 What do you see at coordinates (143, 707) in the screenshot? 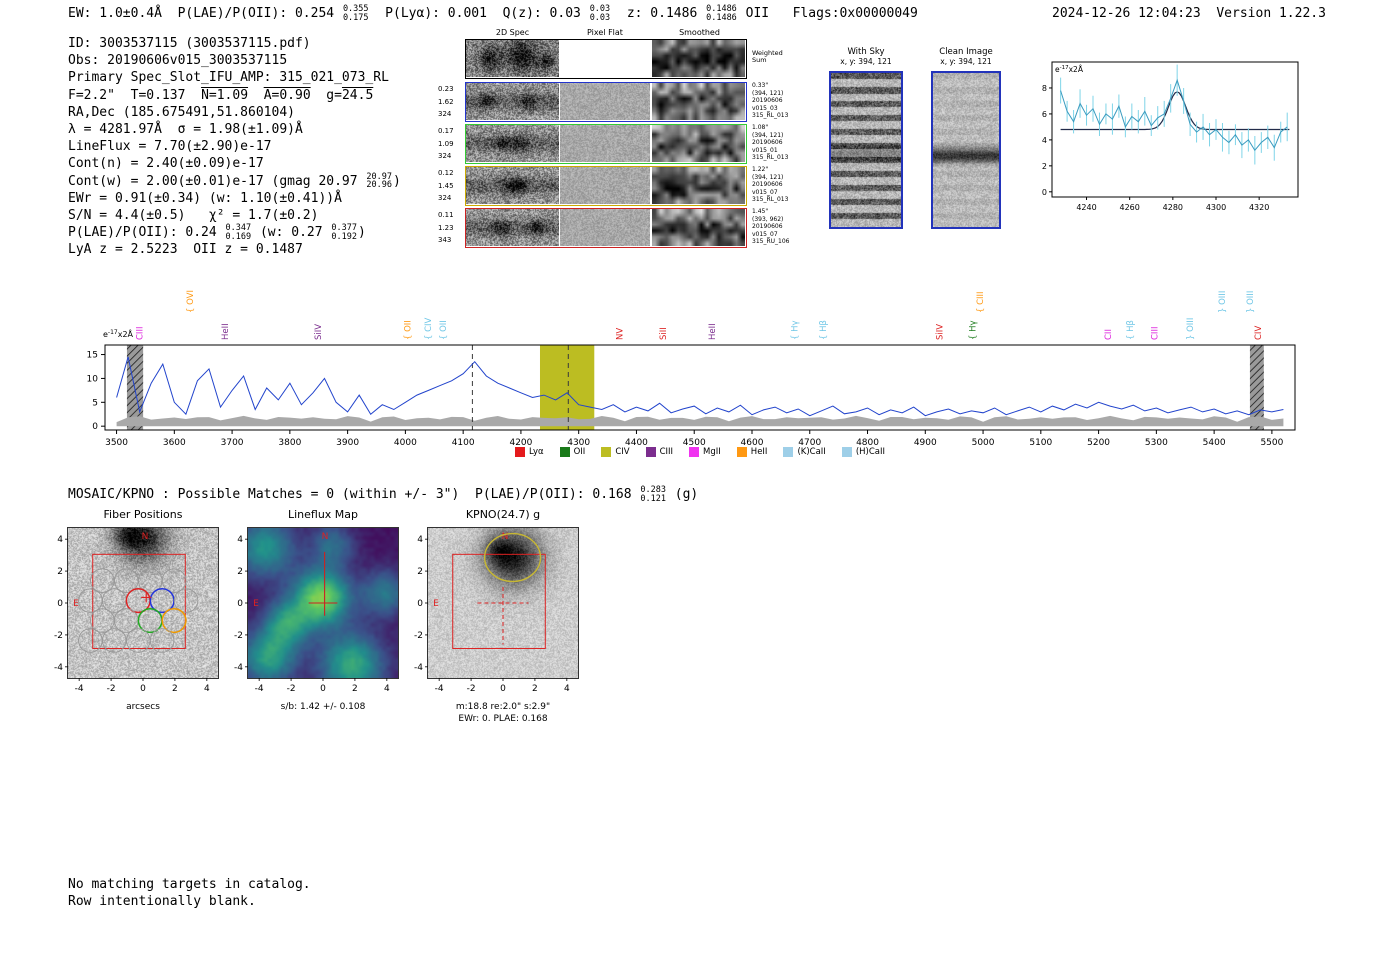
I see `fiber-positions-xlabel: arcsecs` at bounding box center [143, 707].